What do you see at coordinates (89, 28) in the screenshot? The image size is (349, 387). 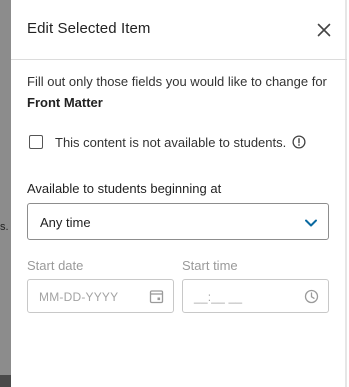 I see `dialog-title: Edit Selected Item` at bounding box center [89, 28].